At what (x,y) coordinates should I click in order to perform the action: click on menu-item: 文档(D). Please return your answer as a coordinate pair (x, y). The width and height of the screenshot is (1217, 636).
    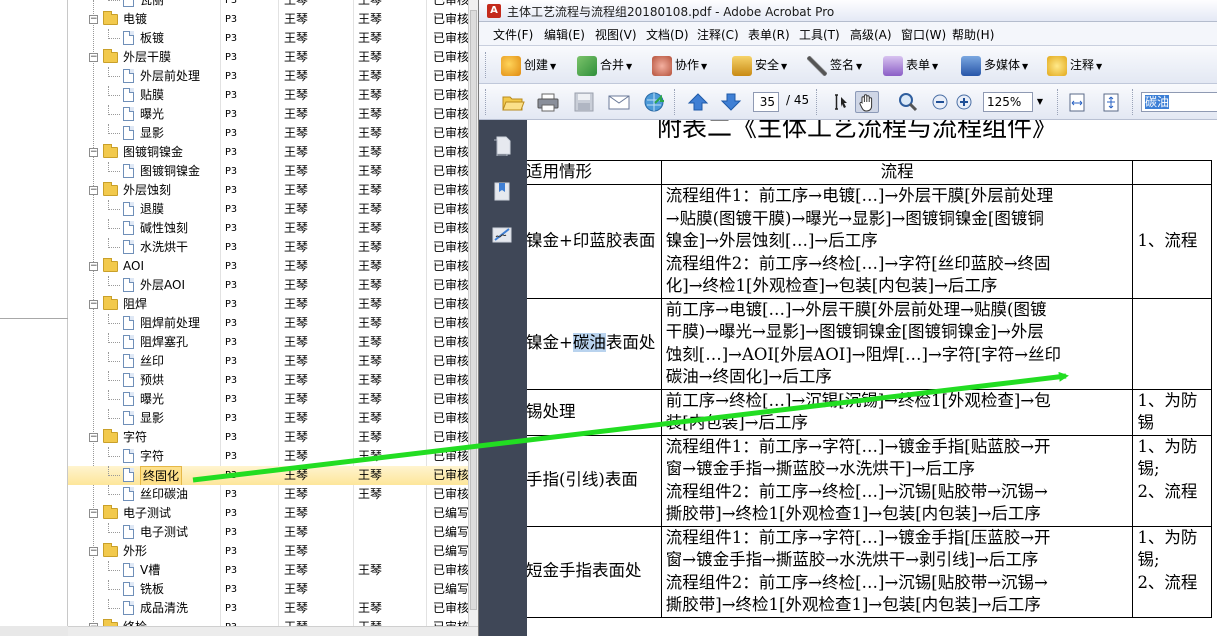
    Looking at the image, I should click on (667, 34).